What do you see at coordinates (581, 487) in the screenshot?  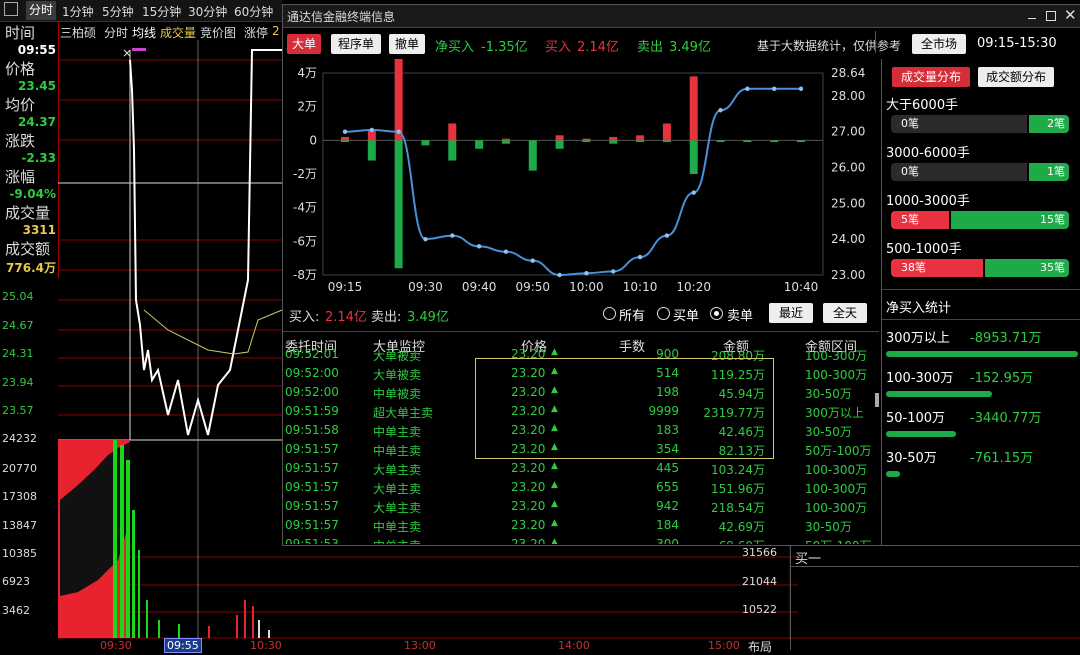 I see `table-row: 09:51:57 大单主卖 23.20 ▲ 655 151.96万 100-300万` at bounding box center [581, 487].